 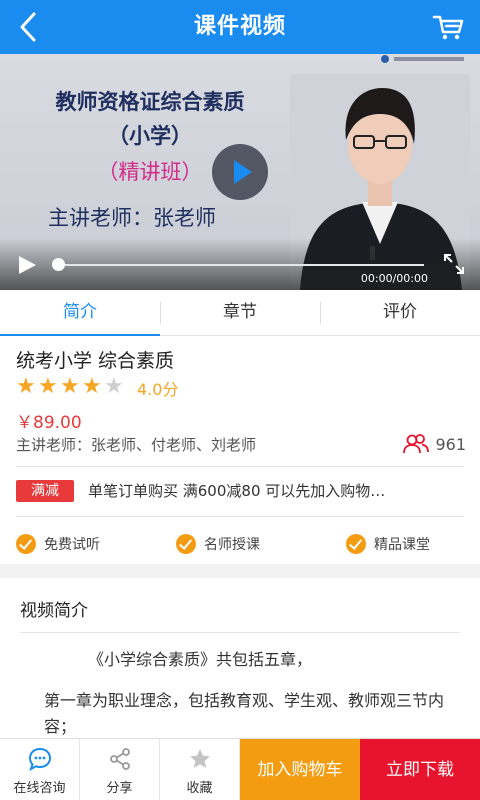 I want to click on section-title: 视频简介, so click(x=54, y=611).